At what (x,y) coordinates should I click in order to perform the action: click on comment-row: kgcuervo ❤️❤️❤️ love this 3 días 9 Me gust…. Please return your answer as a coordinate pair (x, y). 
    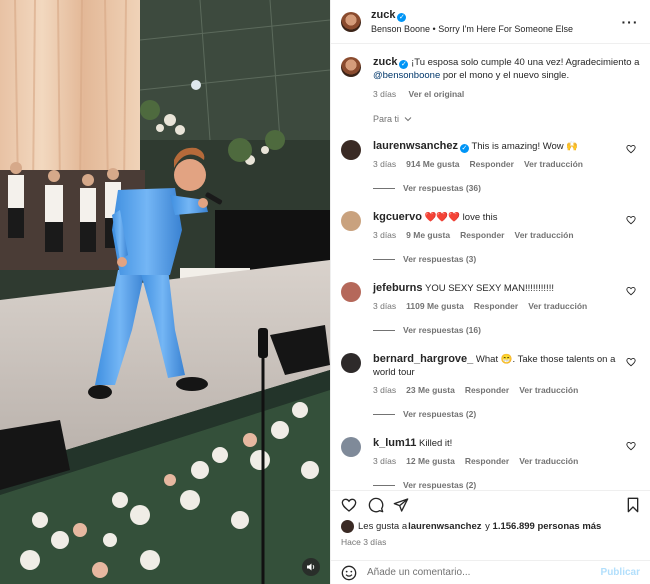
    Looking at the image, I should click on (490, 226).